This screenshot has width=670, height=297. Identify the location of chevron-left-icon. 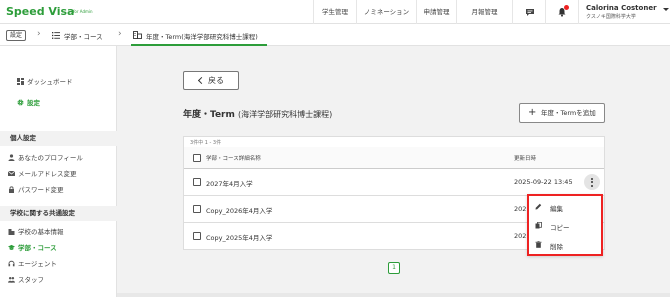
(201, 80).